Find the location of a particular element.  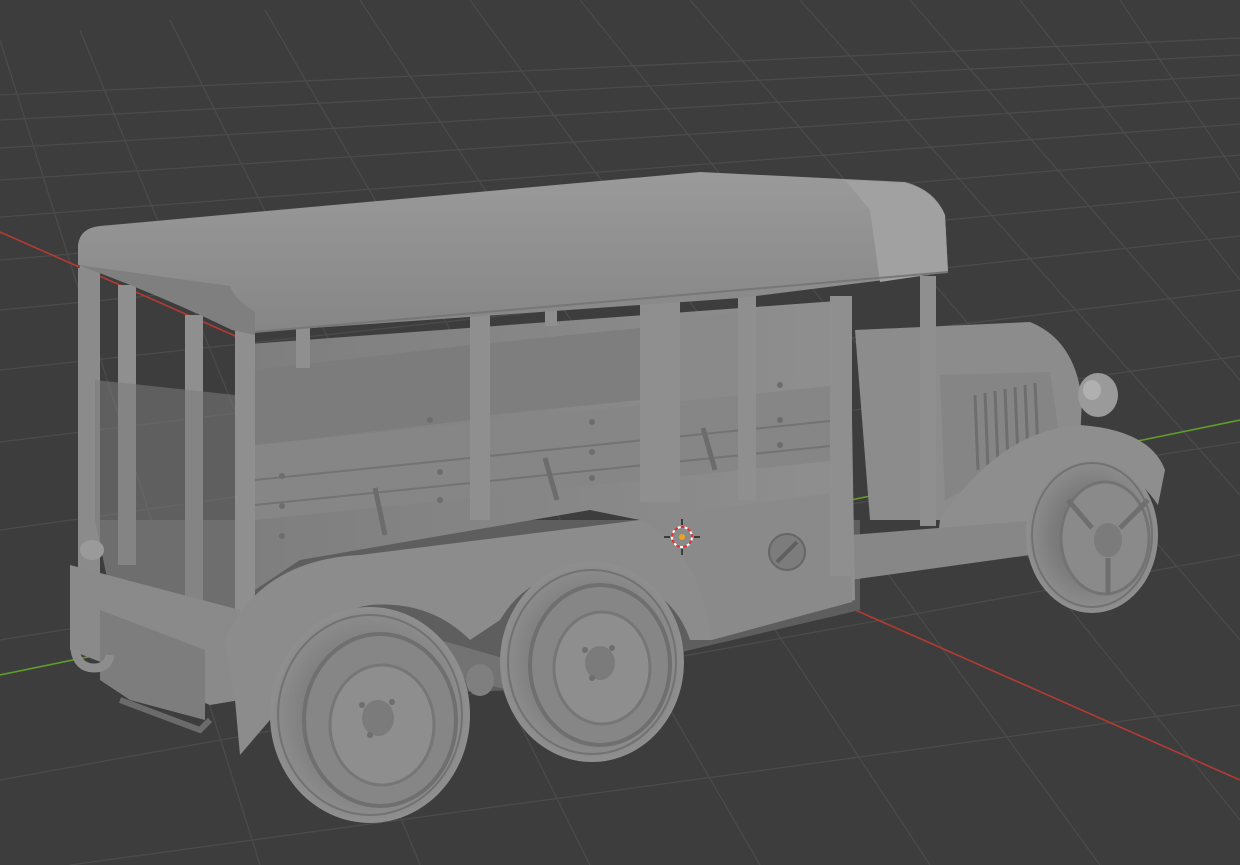

headlight-lens is located at coordinates (1092, 390).